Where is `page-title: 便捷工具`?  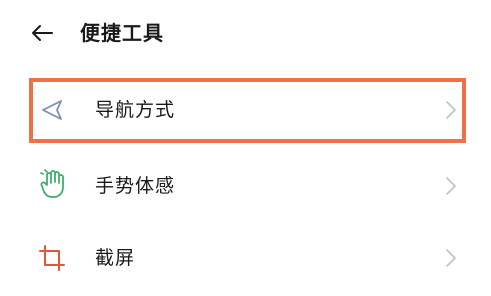 page-title: 便捷工具 is located at coordinates (122, 33).